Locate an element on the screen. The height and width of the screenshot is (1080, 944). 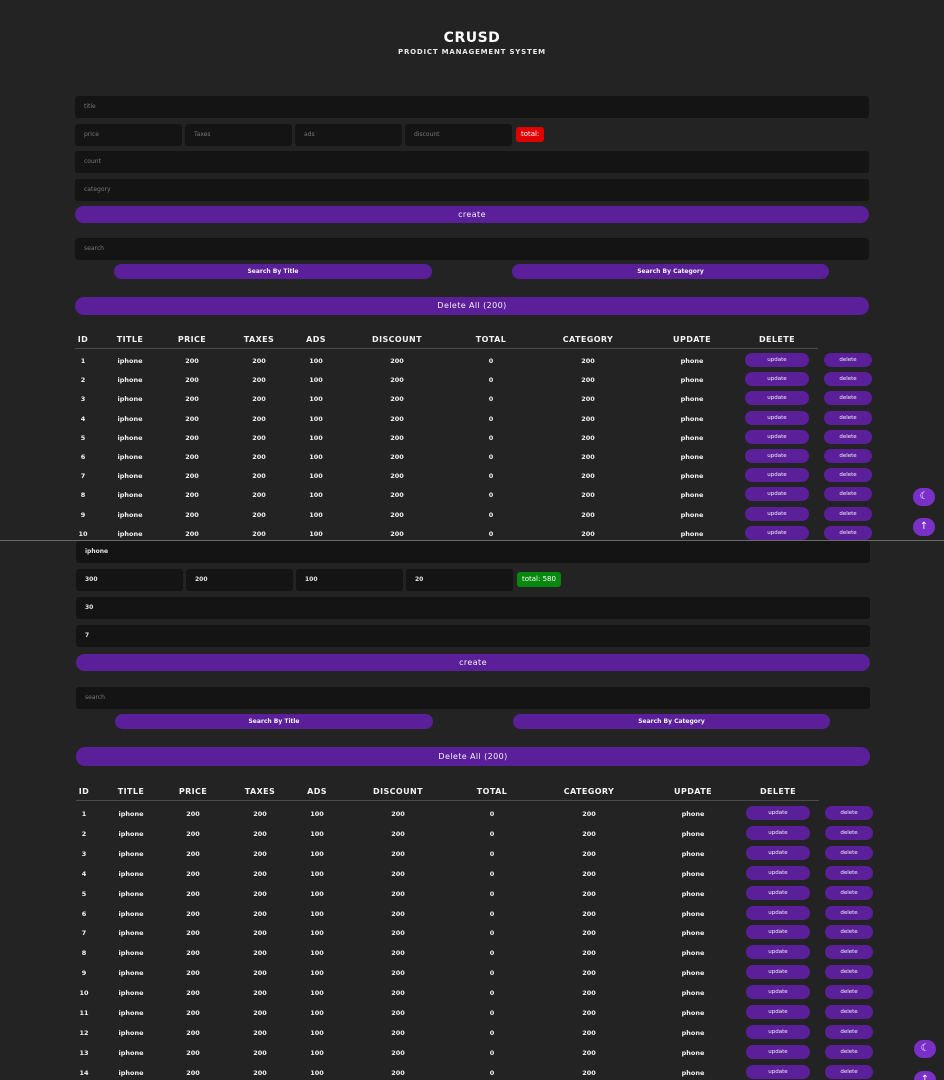
title-input: title is located at coordinates (472, 107).